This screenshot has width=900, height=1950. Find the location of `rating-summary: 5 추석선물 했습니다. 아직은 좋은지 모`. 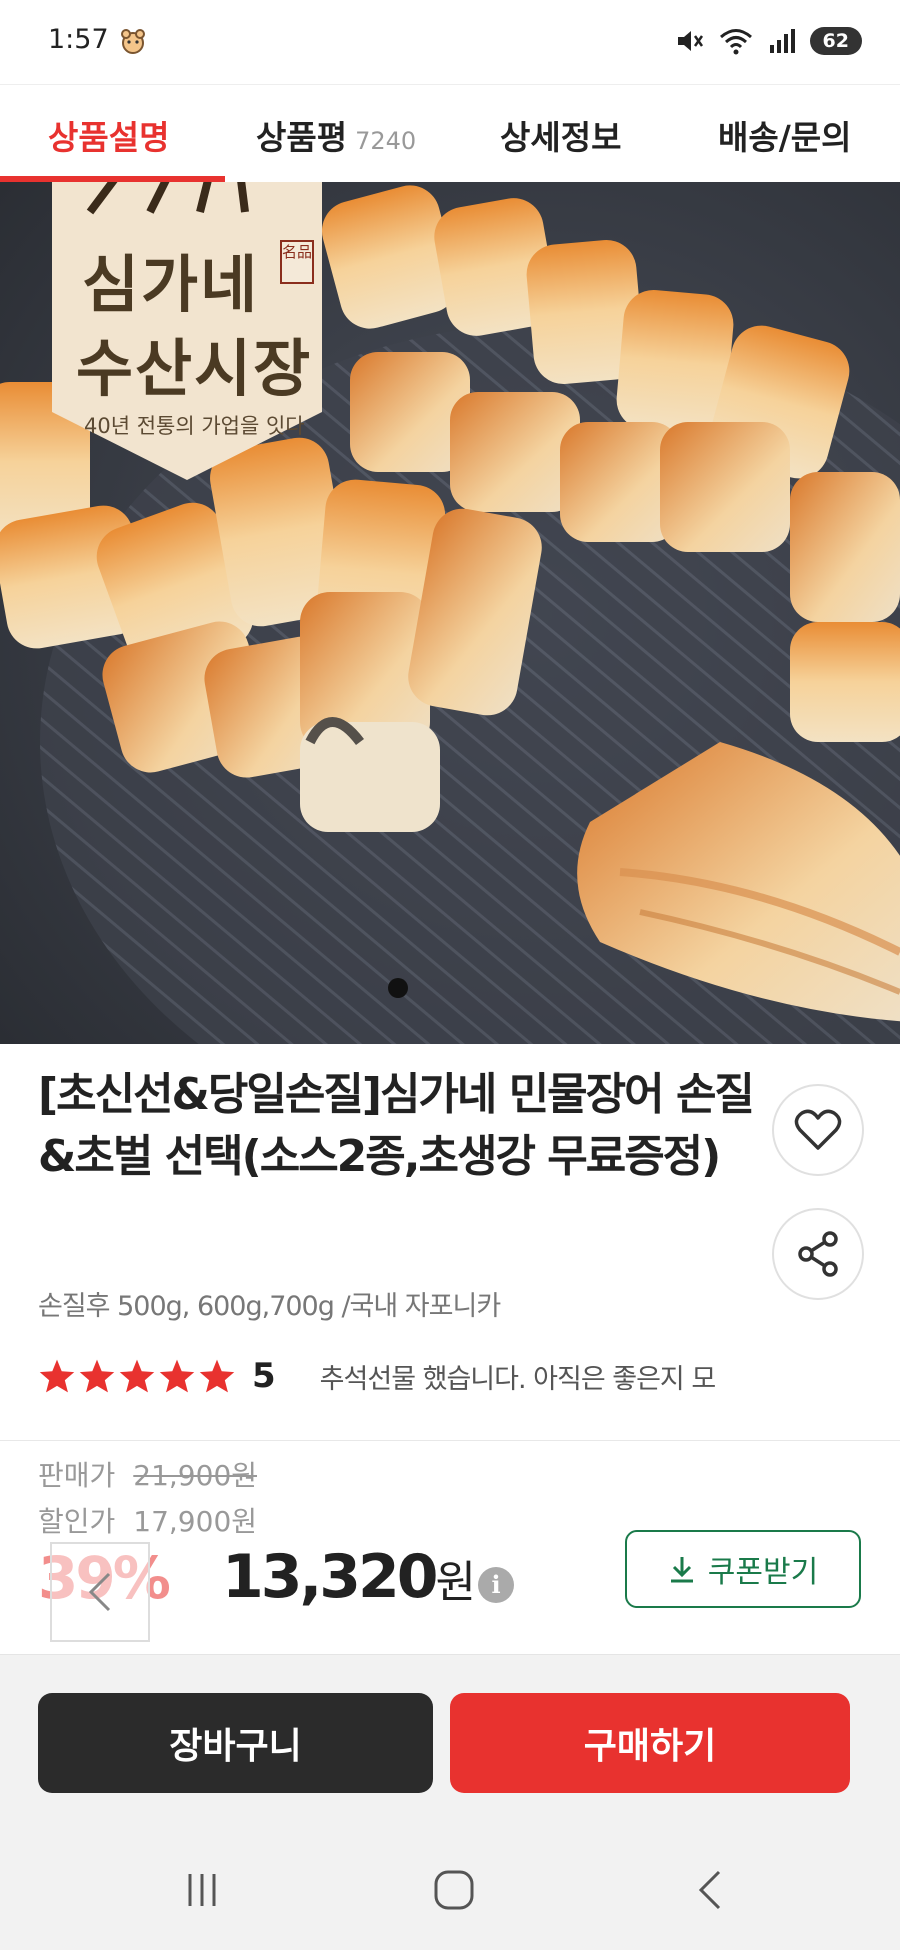

rating-summary: 5 추석선물 했습니다. 아직은 좋은지 모 is located at coordinates (377, 1376).